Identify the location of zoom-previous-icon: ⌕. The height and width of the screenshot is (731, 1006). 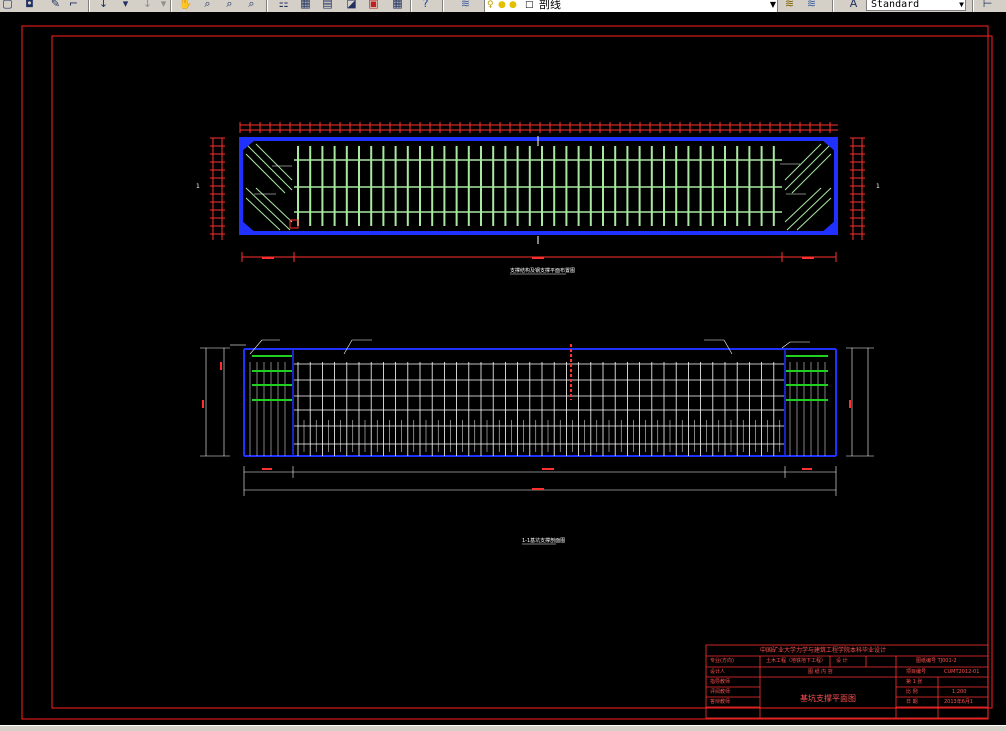
(251, 5).